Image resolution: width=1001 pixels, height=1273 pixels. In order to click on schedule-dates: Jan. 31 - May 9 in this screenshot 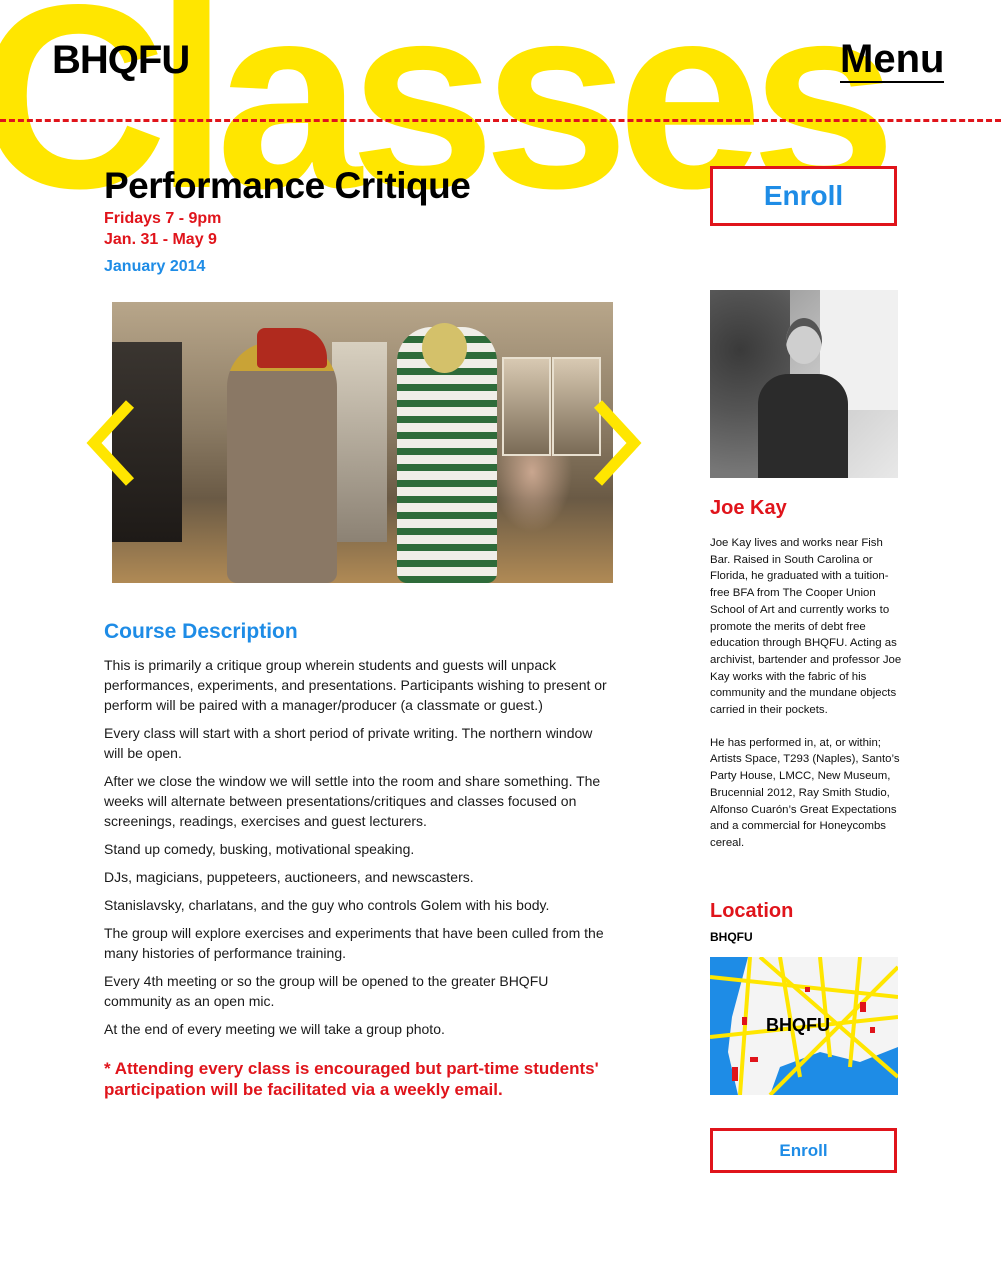, I will do `click(160, 239)`.